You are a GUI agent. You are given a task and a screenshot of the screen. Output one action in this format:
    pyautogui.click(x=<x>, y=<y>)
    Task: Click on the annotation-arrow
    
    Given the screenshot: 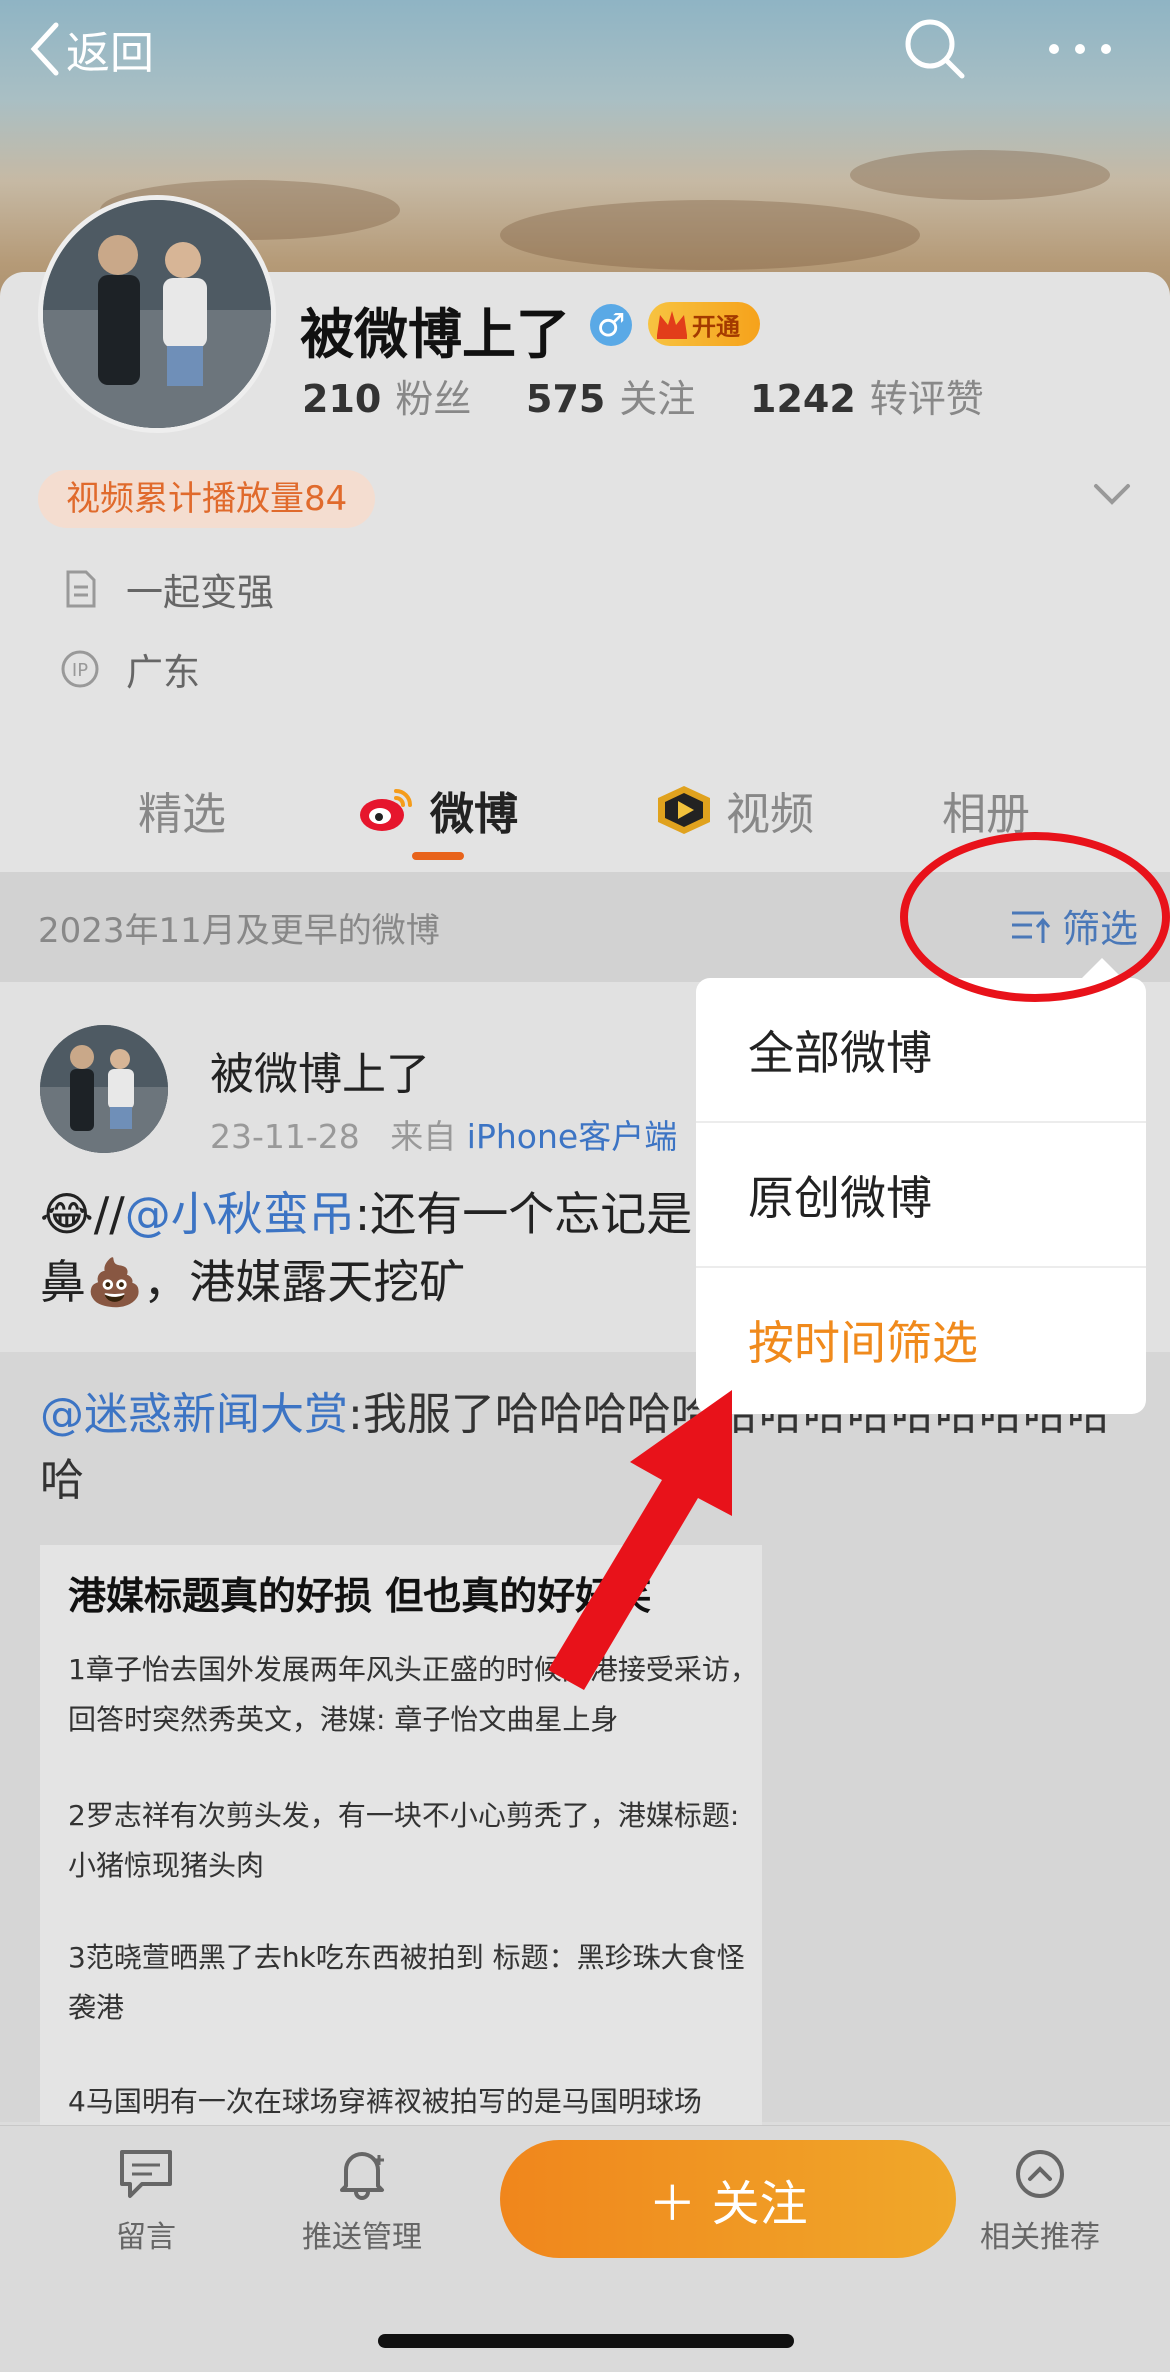 What is the action you would take?
    pyautogui.click(x=640, y=1540)
    